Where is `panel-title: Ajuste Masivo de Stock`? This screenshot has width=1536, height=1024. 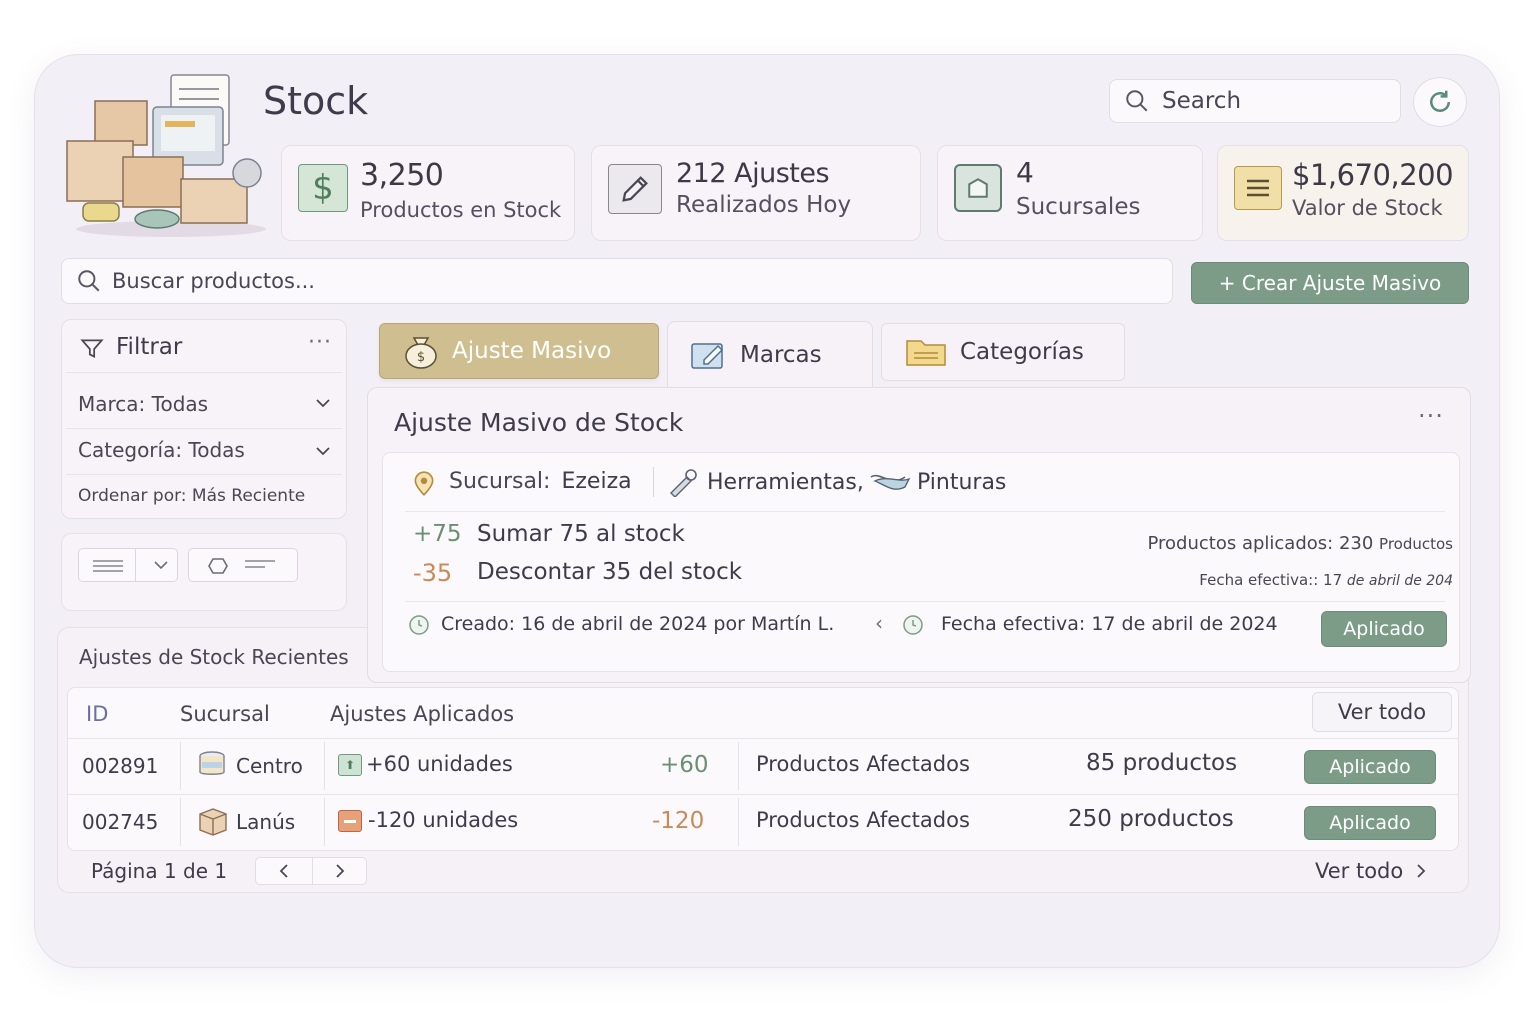 panel-title: Ajuste Masivo de Stock is located at coordinates (539, 422).